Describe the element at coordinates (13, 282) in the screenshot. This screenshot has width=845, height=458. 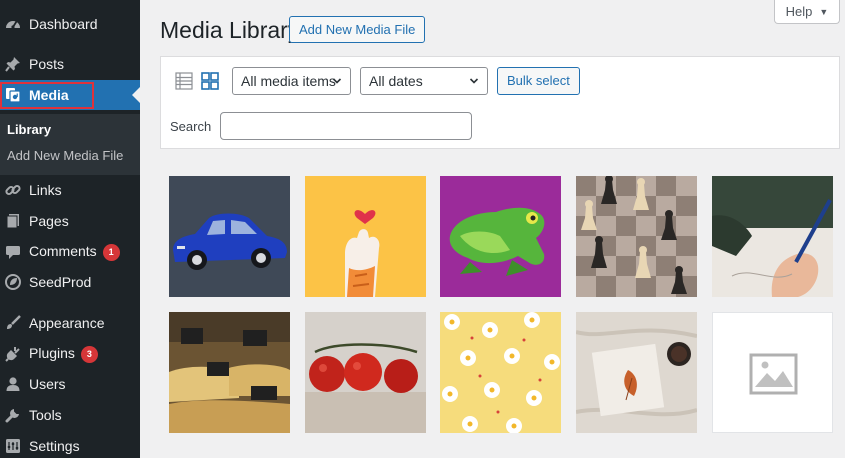
I see `seedprod-icon` at that location.